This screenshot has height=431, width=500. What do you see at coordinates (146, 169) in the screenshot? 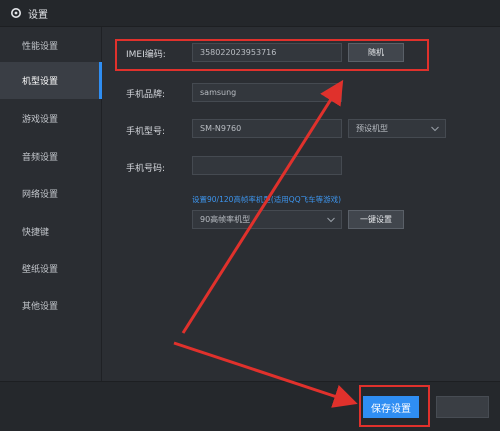
I see `phone-label: 手机号码:` at bounding box center [146, 169].